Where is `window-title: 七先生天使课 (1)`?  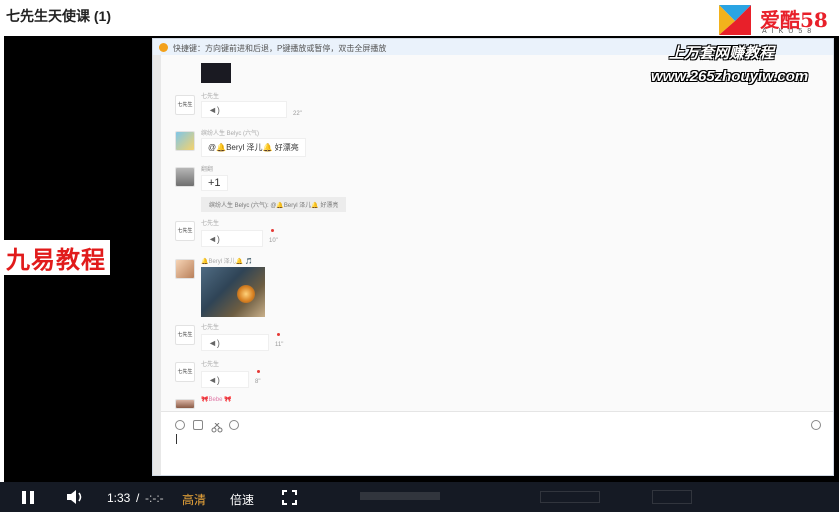
window-title: 七先生天使课 (1) is located at coordinates (58, 16).